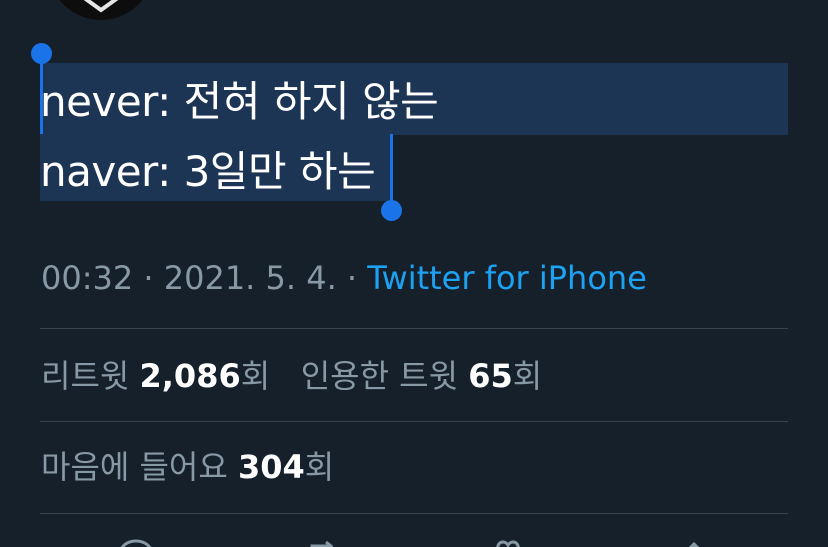  What do you see at coordinates (255, 376) in the screenshot?
I see `retweet-unit: 회` at bounding box center [255, 376].